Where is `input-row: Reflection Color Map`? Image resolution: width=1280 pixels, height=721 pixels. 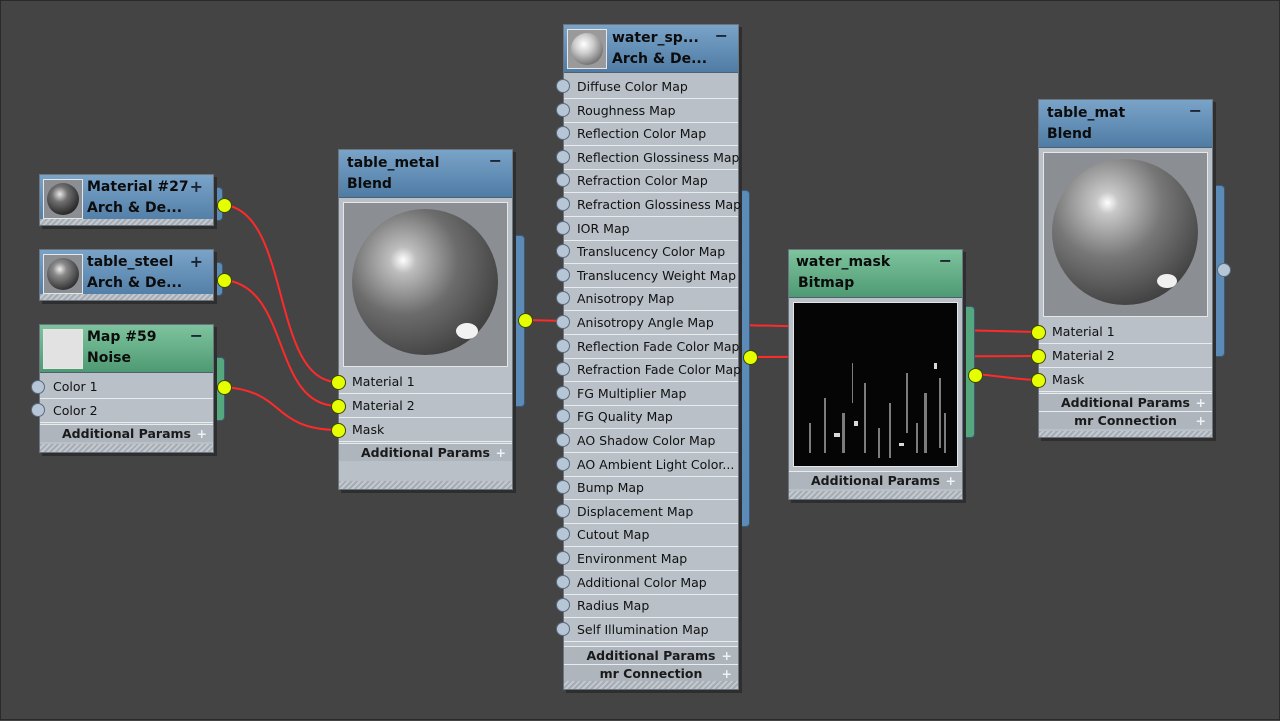
input-row: Reflection Color Map is located at coordinates (651, 134).